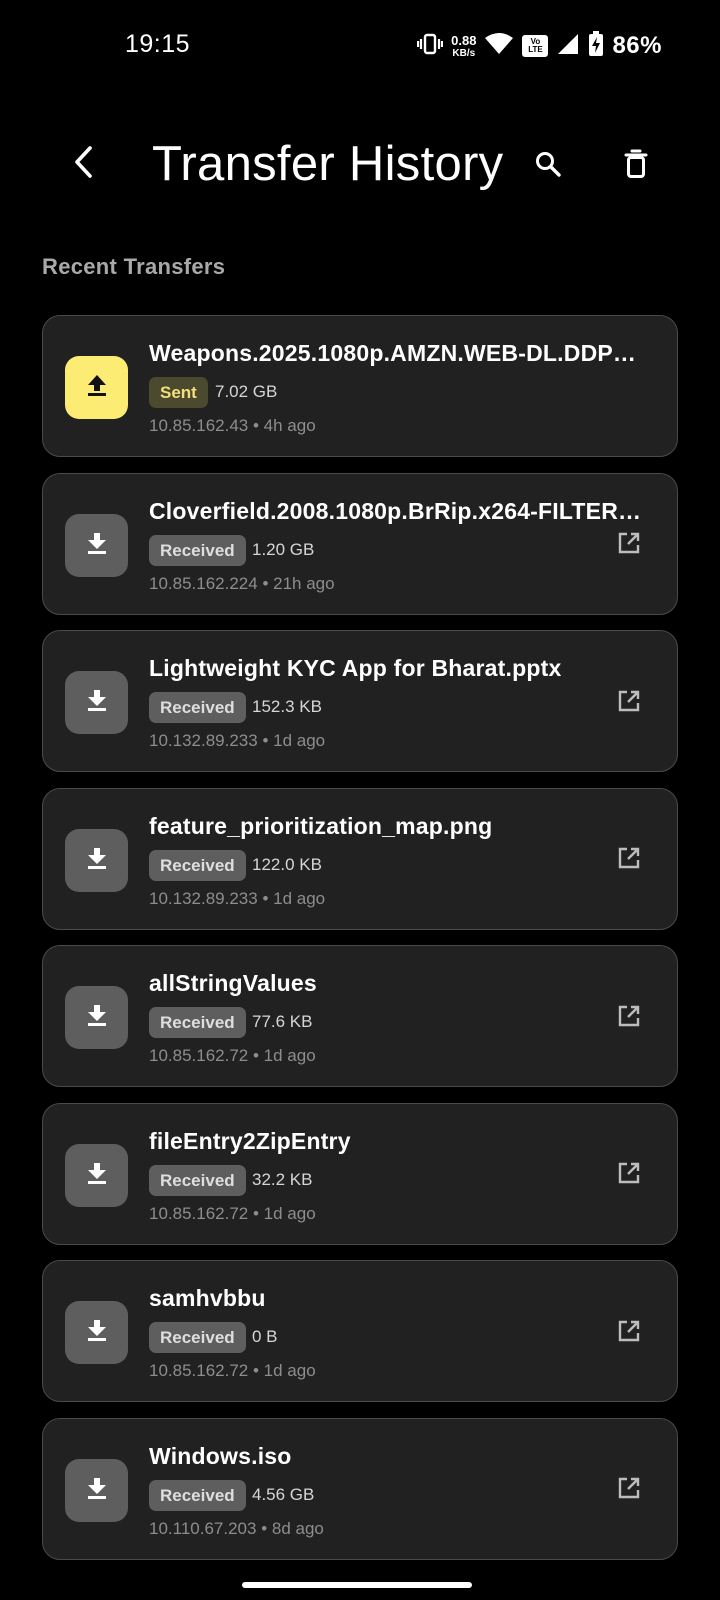  I want to click on transfer-meta: 10.85.162.224 • 21h ago, so click(242, 583).